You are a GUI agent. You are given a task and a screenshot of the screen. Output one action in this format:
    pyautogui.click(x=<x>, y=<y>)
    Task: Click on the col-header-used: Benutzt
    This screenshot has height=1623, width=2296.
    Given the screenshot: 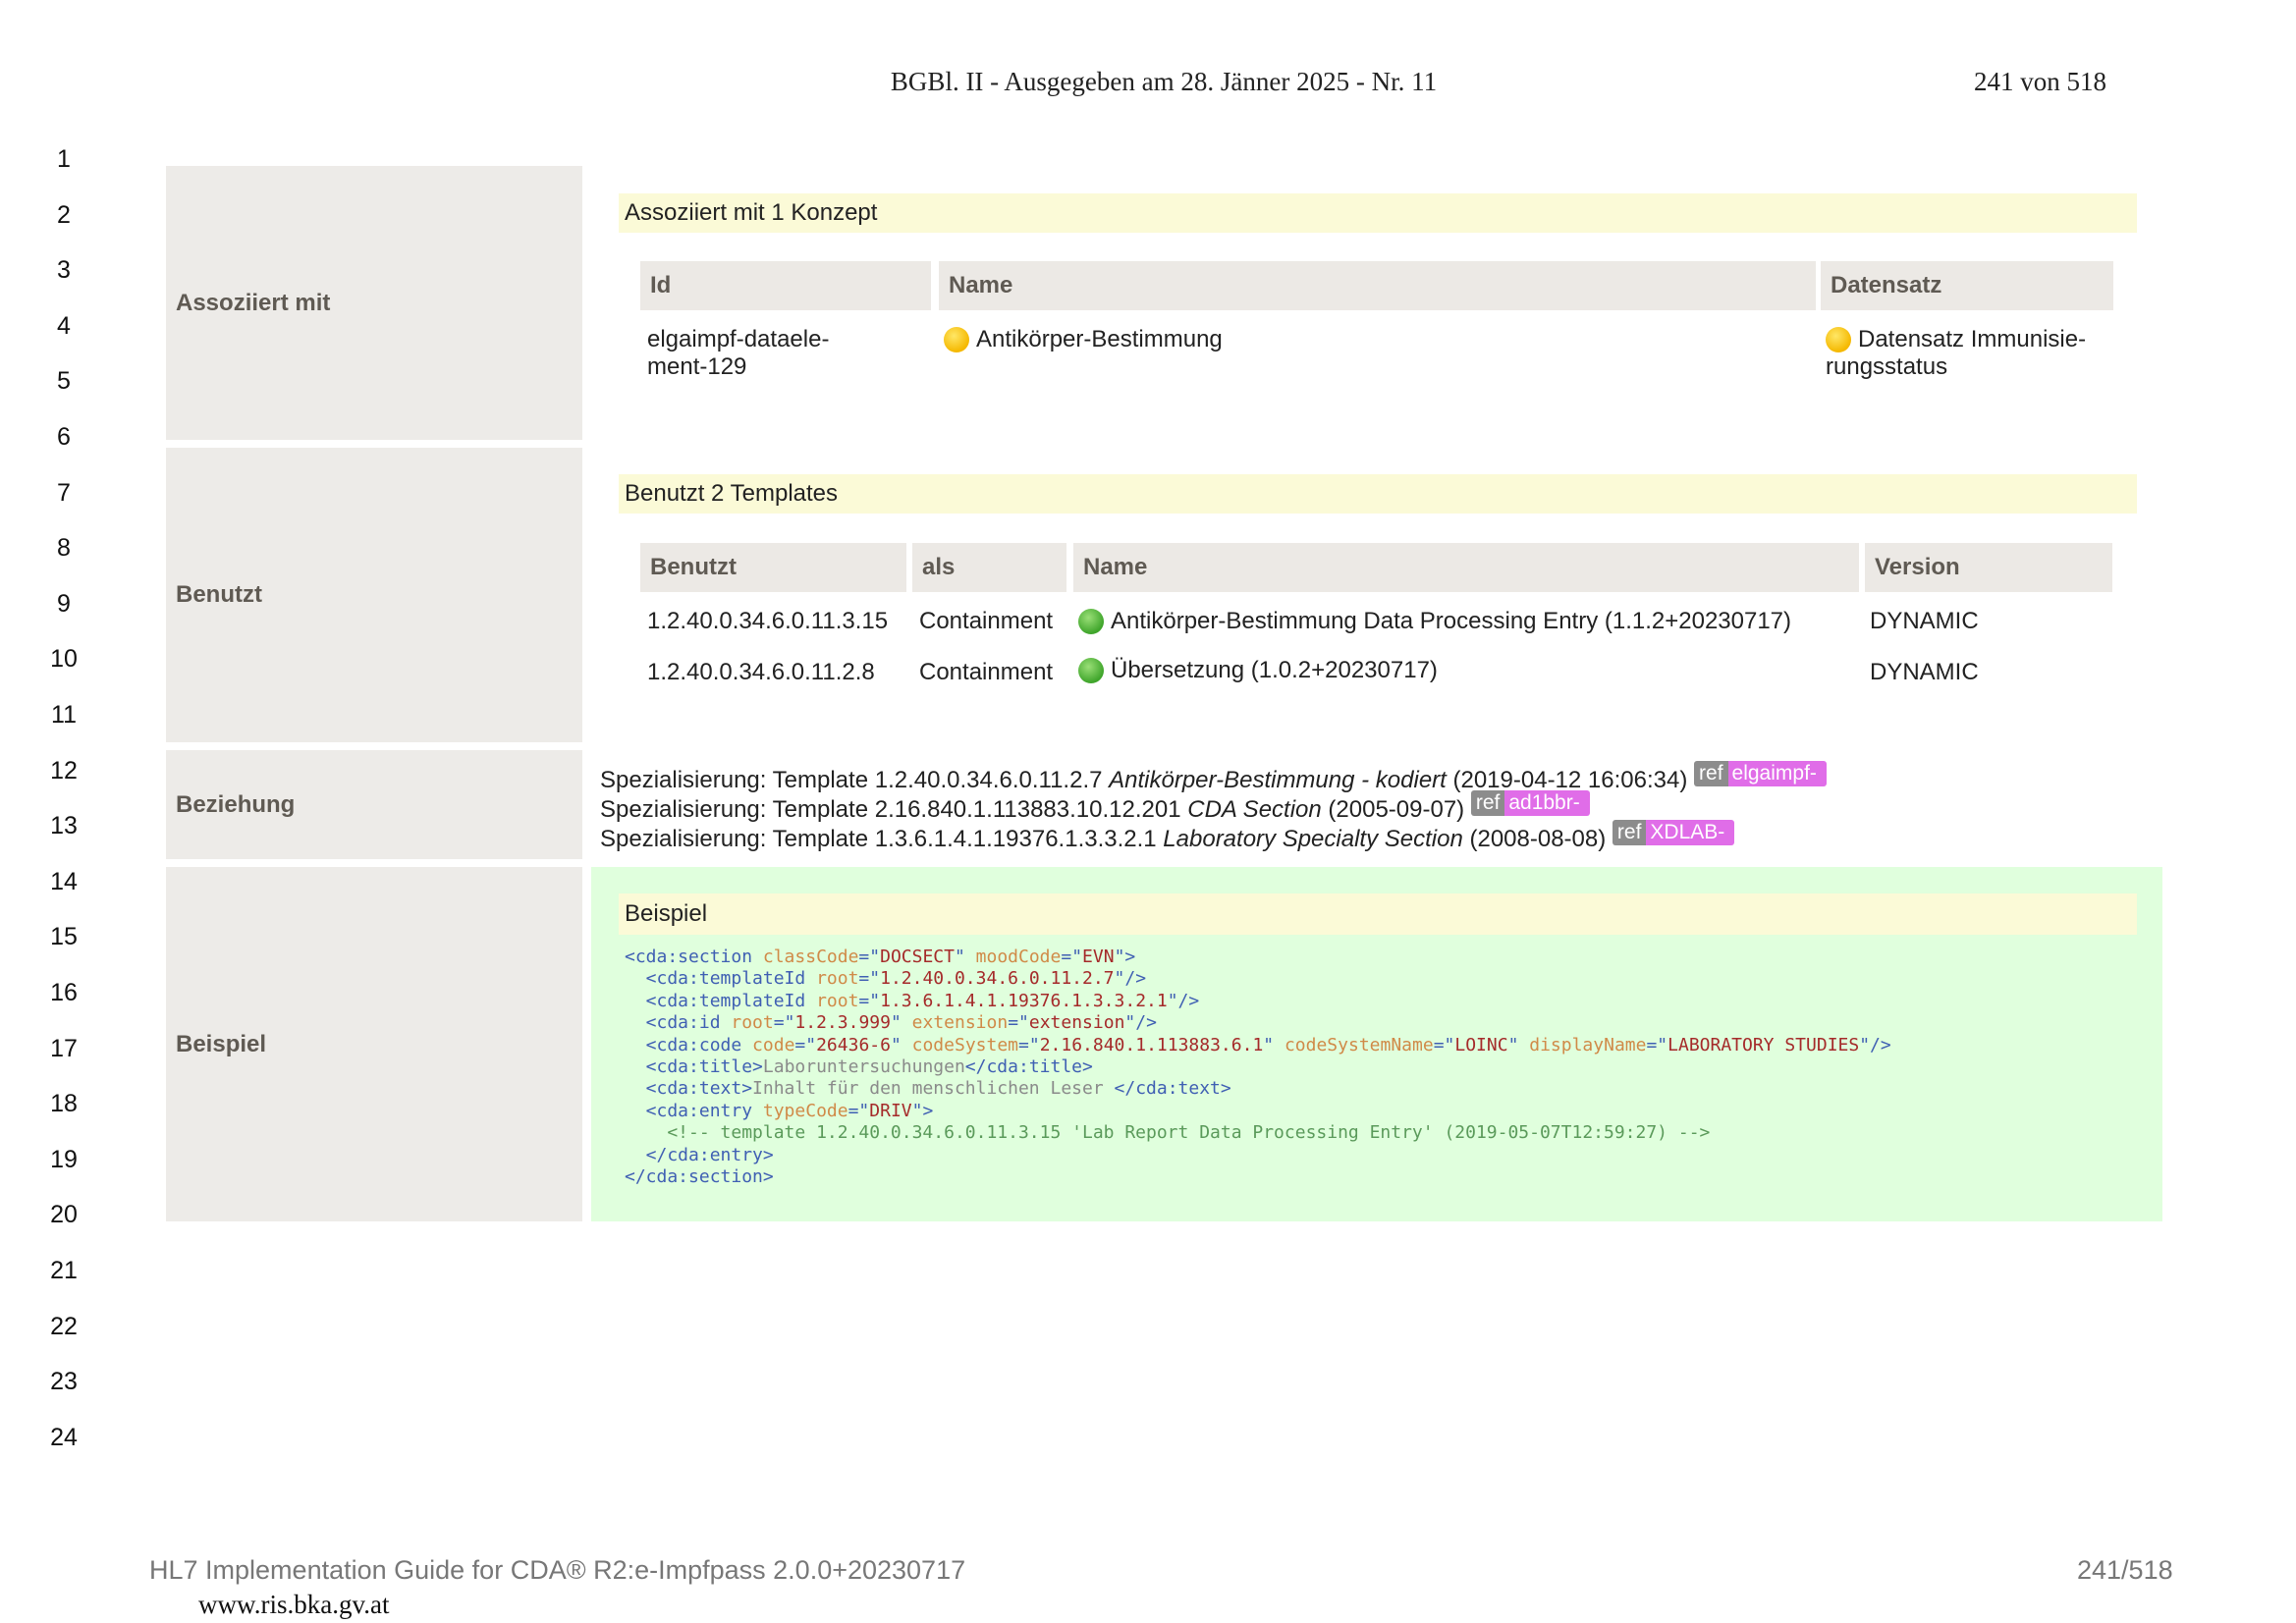 What is the action you would take?
    pyautogui.click(x=773, y=568)
    